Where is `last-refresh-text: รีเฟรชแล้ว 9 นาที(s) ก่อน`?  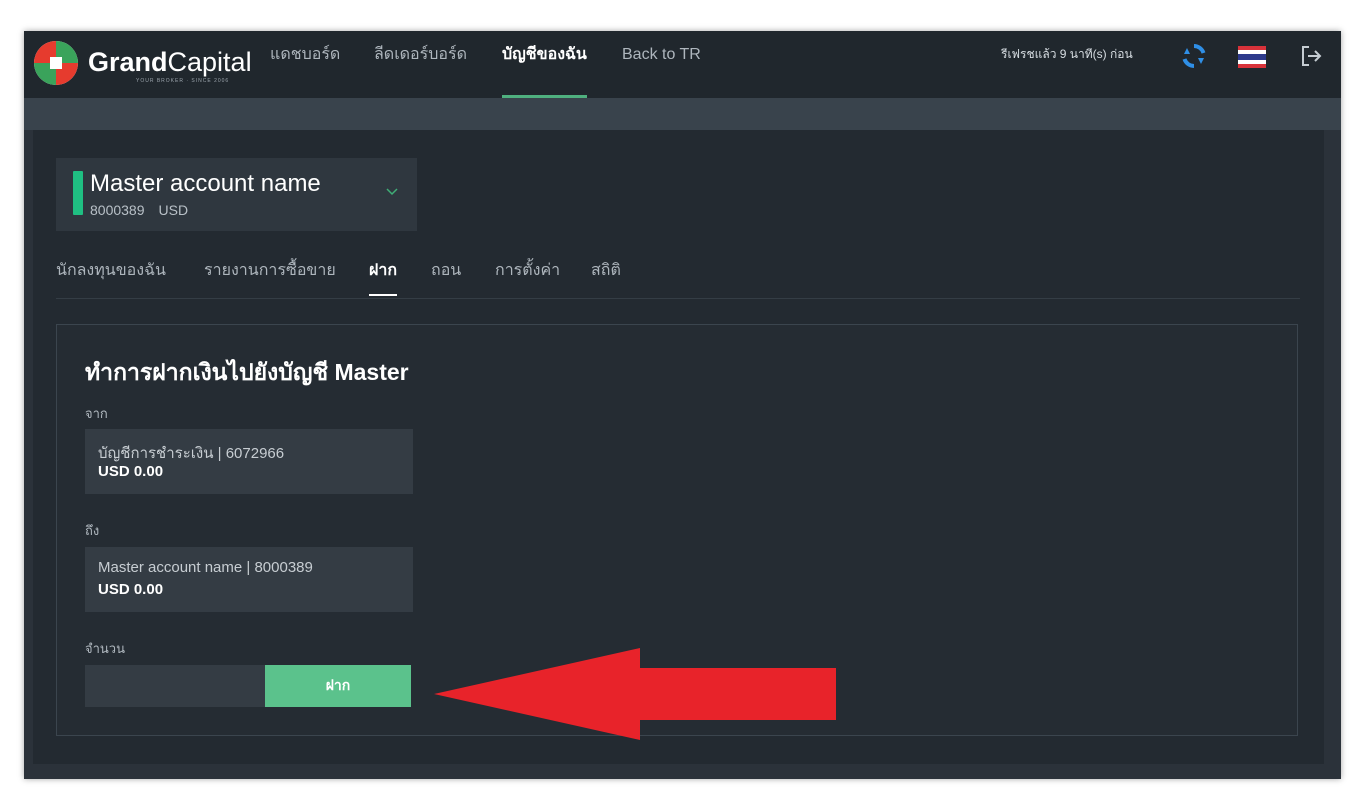 last-refresh-text: รีเฟรชแล้ว 9 นาที(s) ก่อน is located at coordinates (1067, 54).